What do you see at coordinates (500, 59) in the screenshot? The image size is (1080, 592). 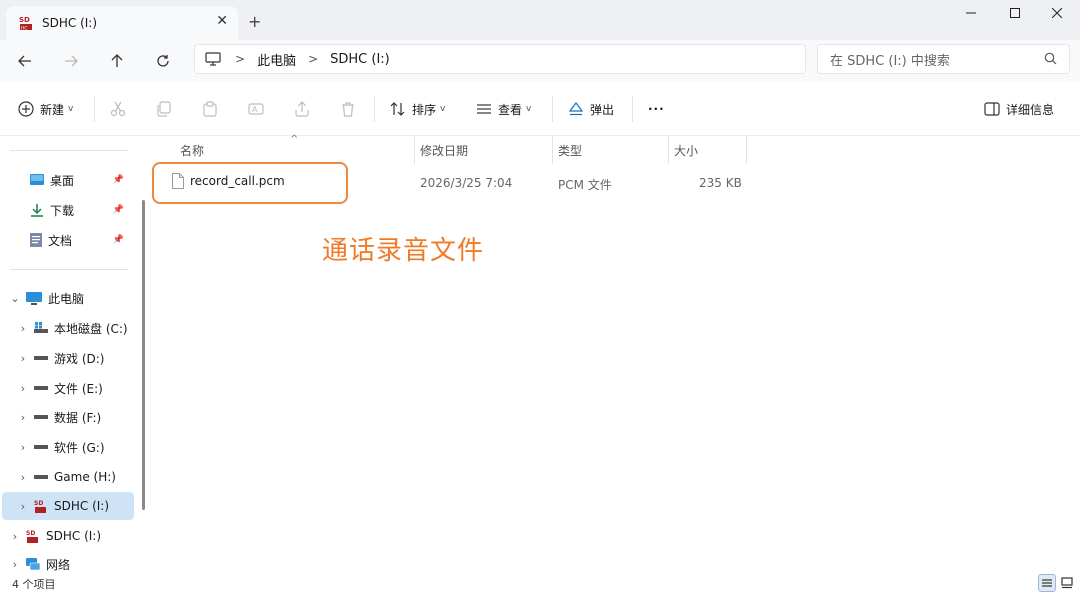 I see `address-bar: > 此电脑 > SDHC (I:)` at bounding box center [500, 59].